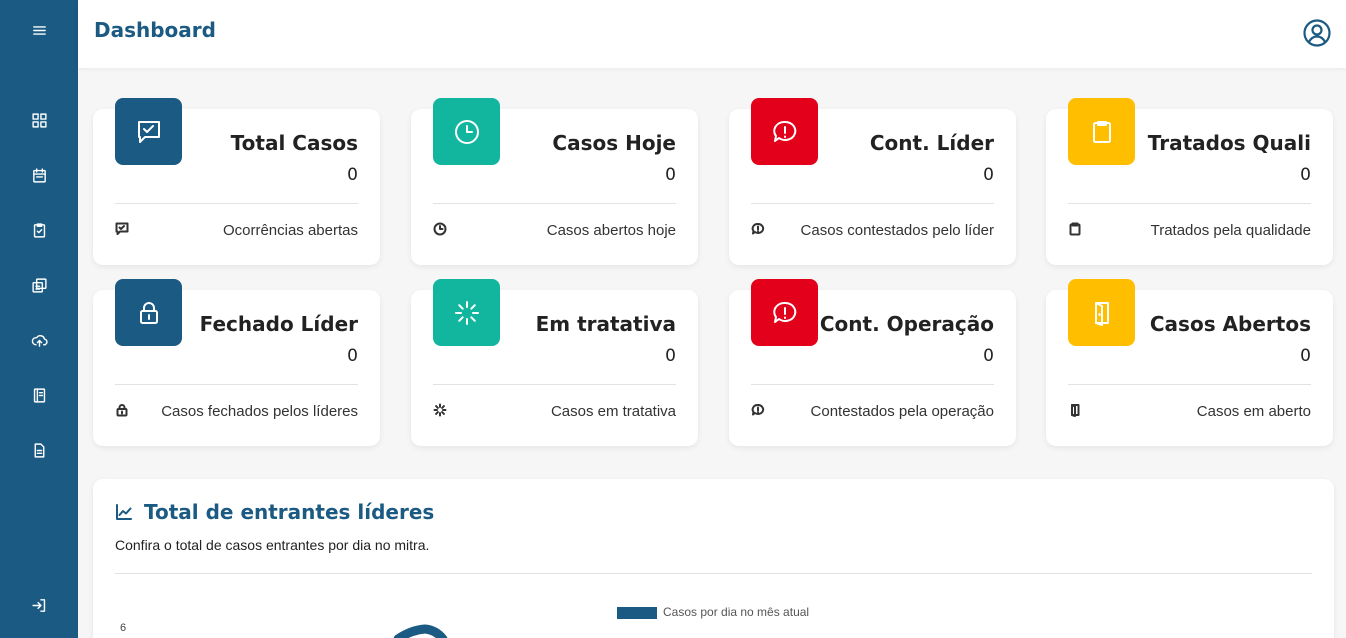 This screenshot has height=638, width=1346. Describe the element at coordinates (259, 411) in the screenshot. I see `card-footer: Casos fechados pelos líderes` at that location.